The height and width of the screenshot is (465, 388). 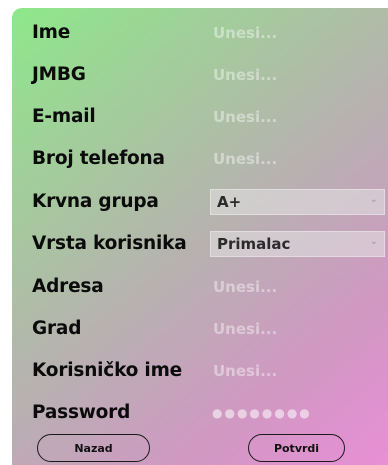 I want to click on email-label: E-mail, so click(x=64, y=116).